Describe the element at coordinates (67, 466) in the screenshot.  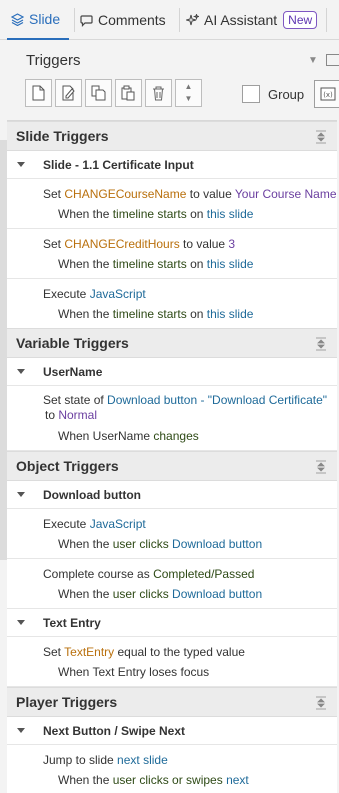
I see `section-title: Object Triggers` at that location.